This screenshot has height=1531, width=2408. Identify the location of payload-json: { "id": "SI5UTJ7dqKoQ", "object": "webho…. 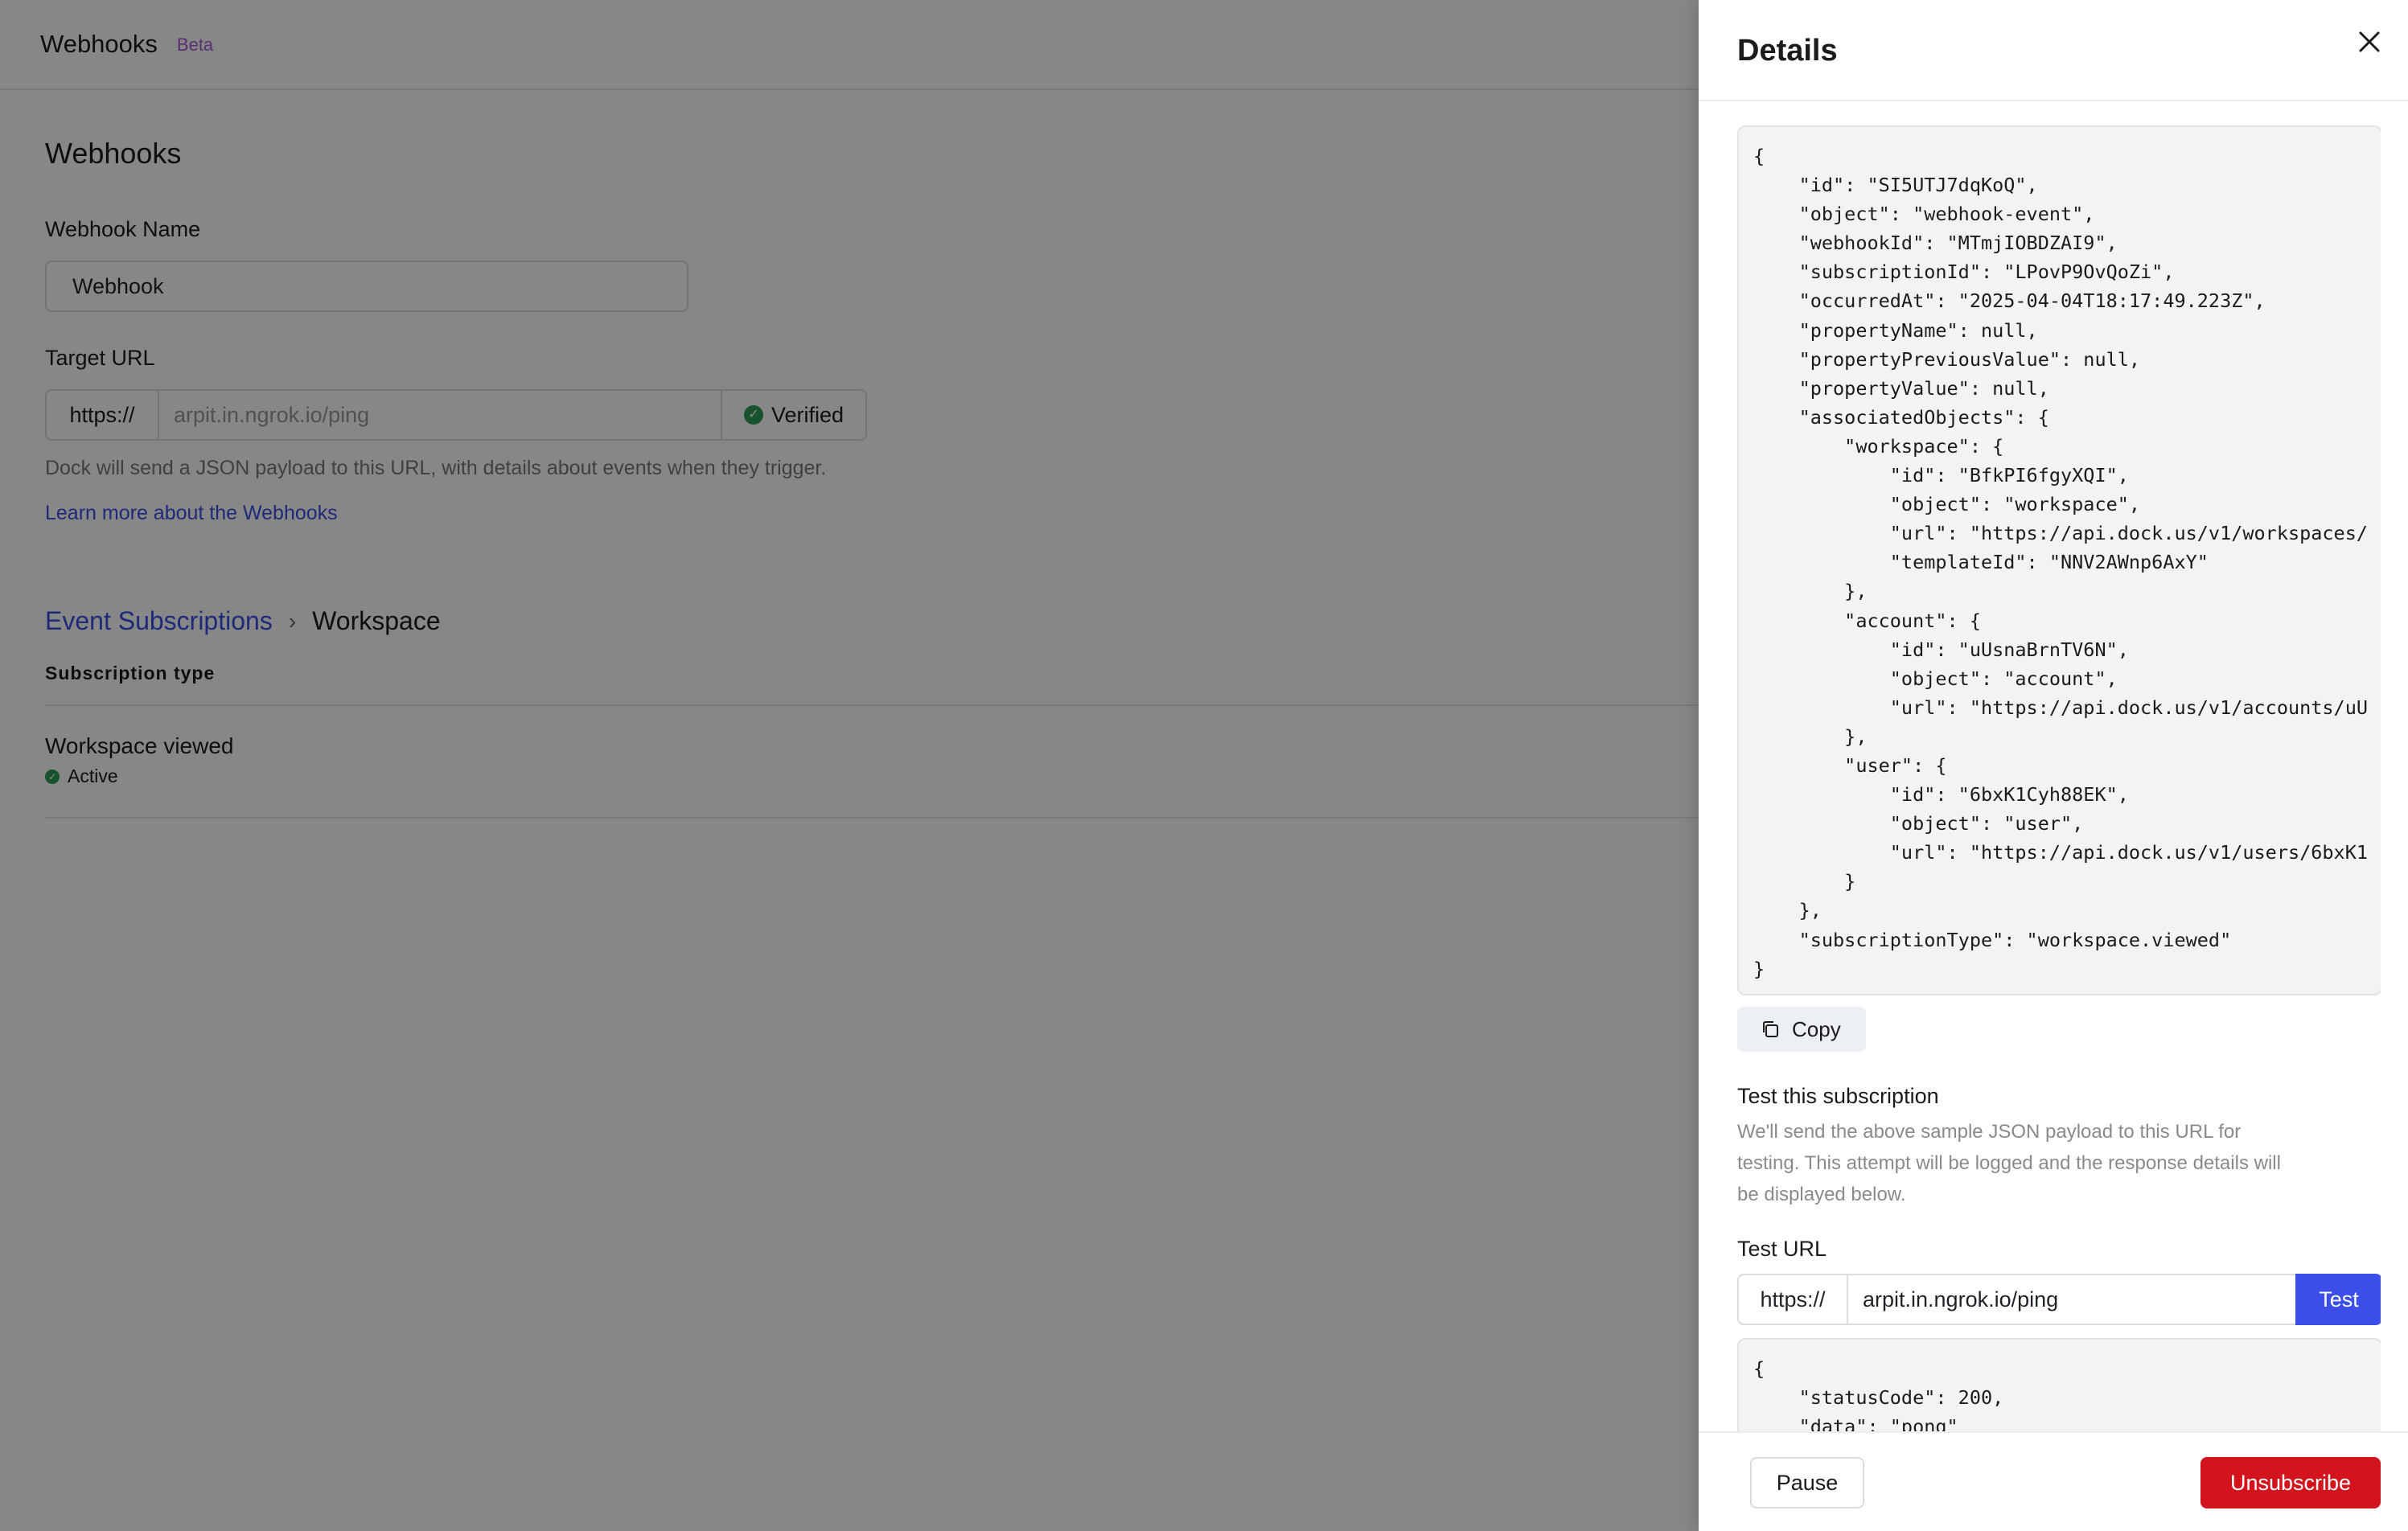
(2061, 562).